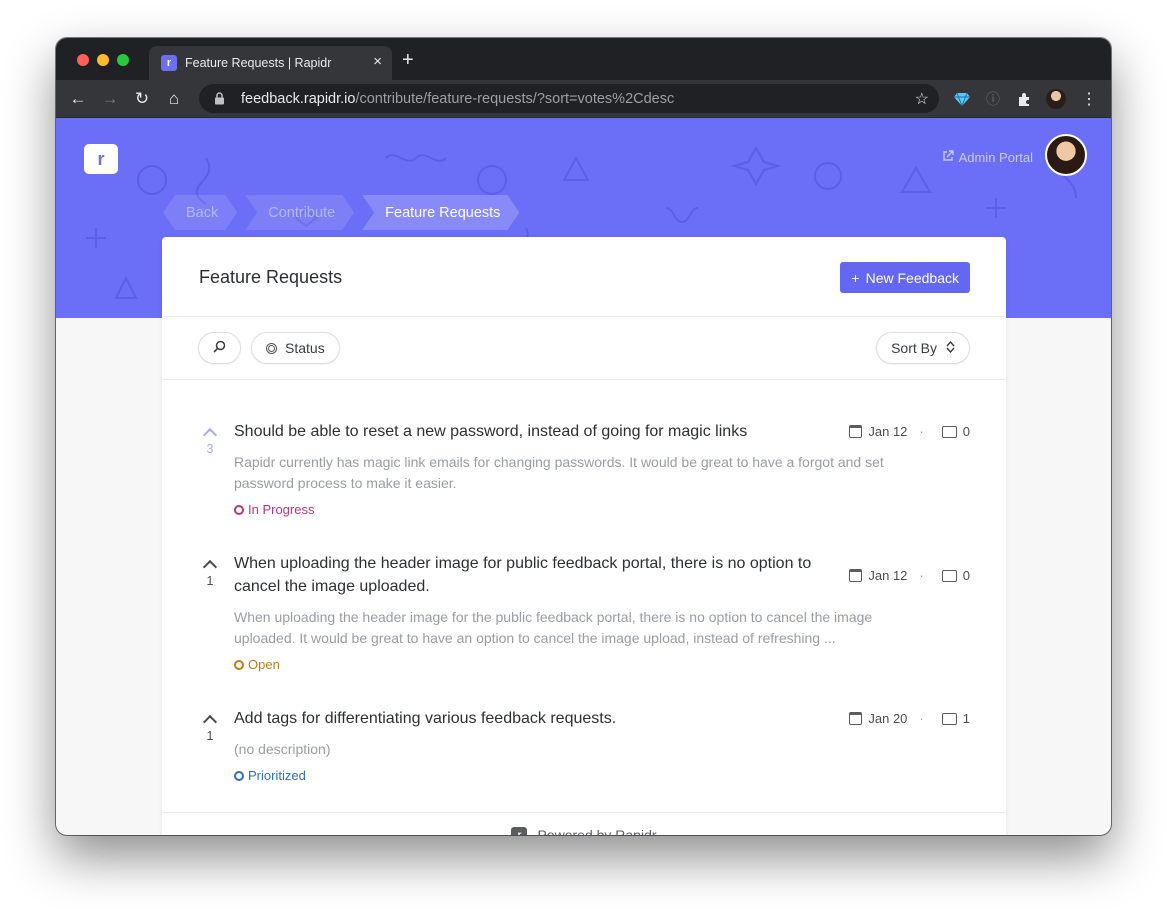  Describe the element at coordinates (142, 99) in the screenshot. I see `reload-icon: ↻` at that location.